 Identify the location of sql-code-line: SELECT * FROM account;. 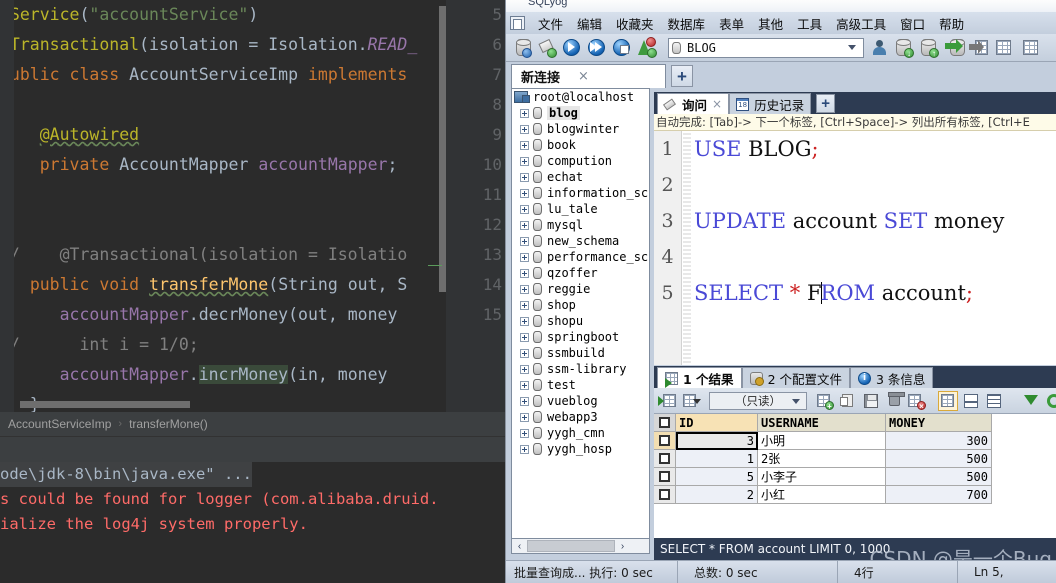
(833, 293).